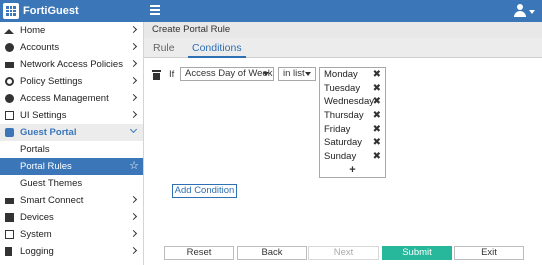 The height and width of the screenshot is (265, 542). I want to click on sidebar-item-guest-themes: Guest Themes, so click(71, 183).